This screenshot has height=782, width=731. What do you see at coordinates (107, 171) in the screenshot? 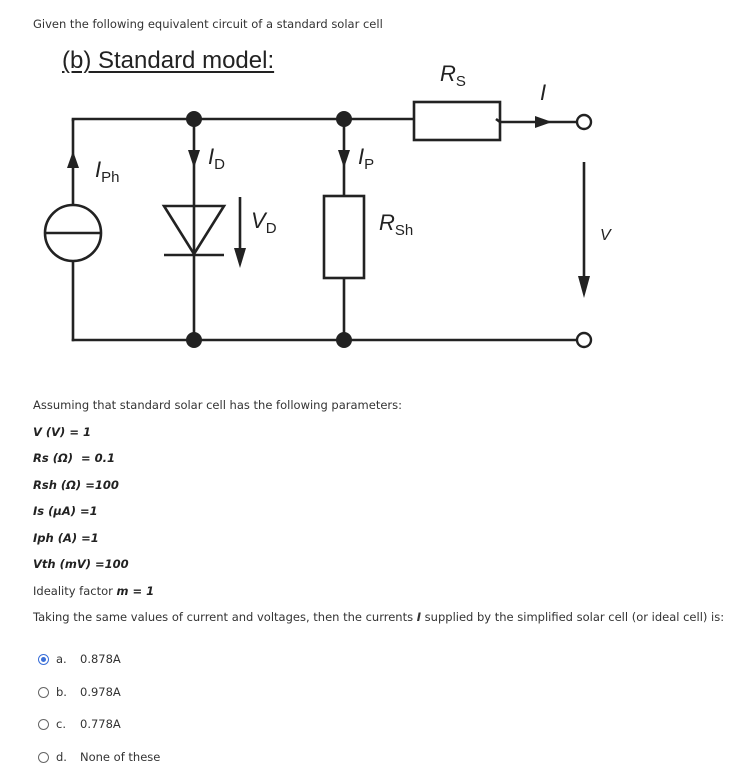
I see `label-iph: IPh` at bounding box center [107, 171].